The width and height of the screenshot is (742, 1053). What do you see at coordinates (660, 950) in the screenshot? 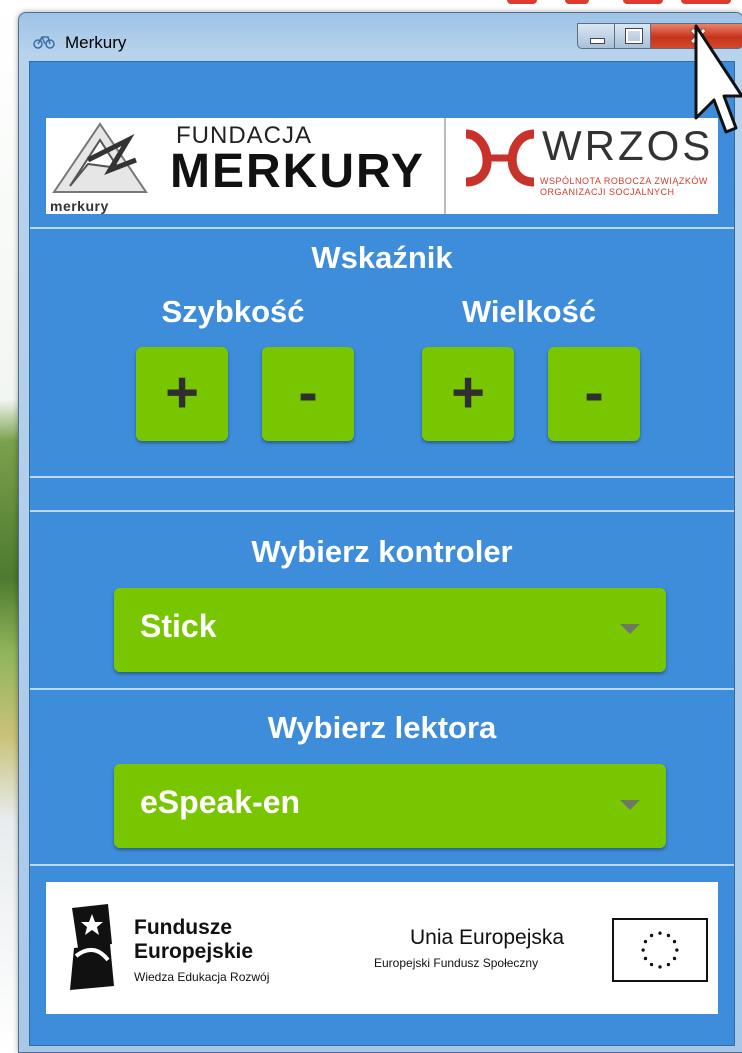
I see `eu-flag-icon` at bounding box center [660, 950].